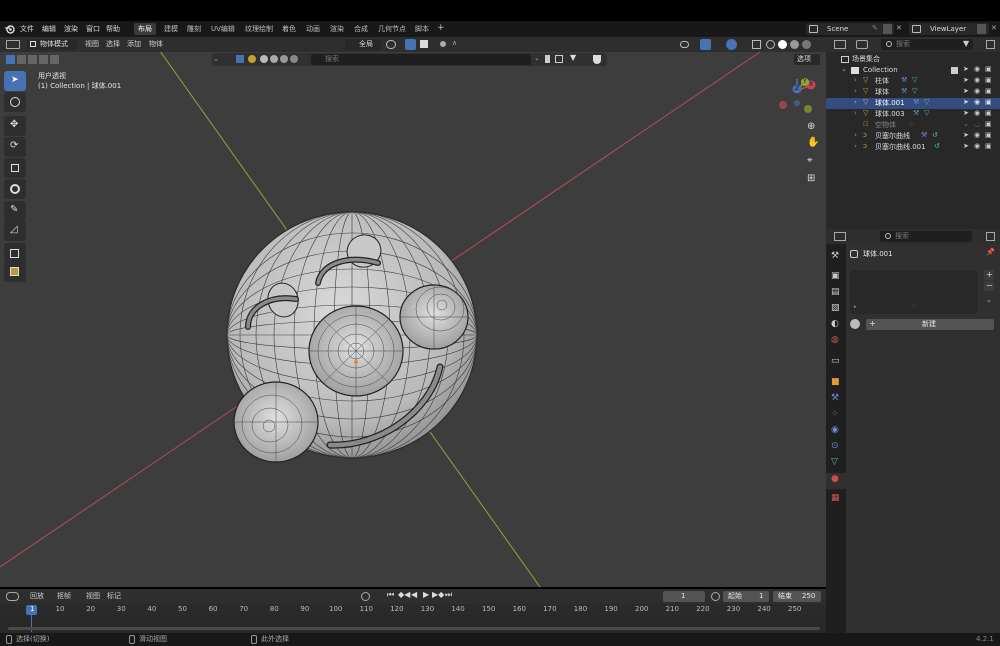 This screenshot has height=646, width=1000. I want to click on menu-file: 文件, so click(27, 29).